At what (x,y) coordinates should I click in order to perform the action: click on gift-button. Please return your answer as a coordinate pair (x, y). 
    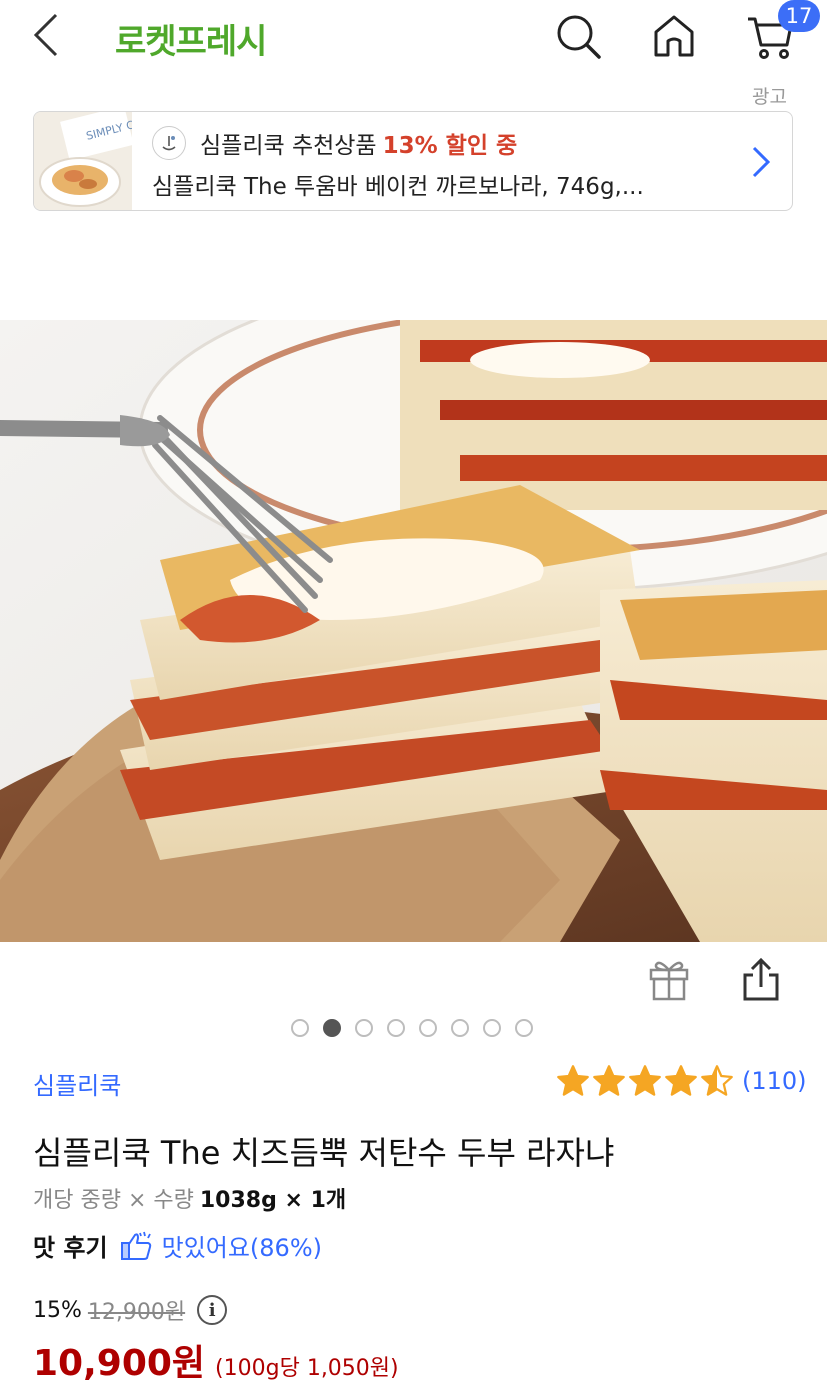
    Looking at the image, I should click on (669, 979).